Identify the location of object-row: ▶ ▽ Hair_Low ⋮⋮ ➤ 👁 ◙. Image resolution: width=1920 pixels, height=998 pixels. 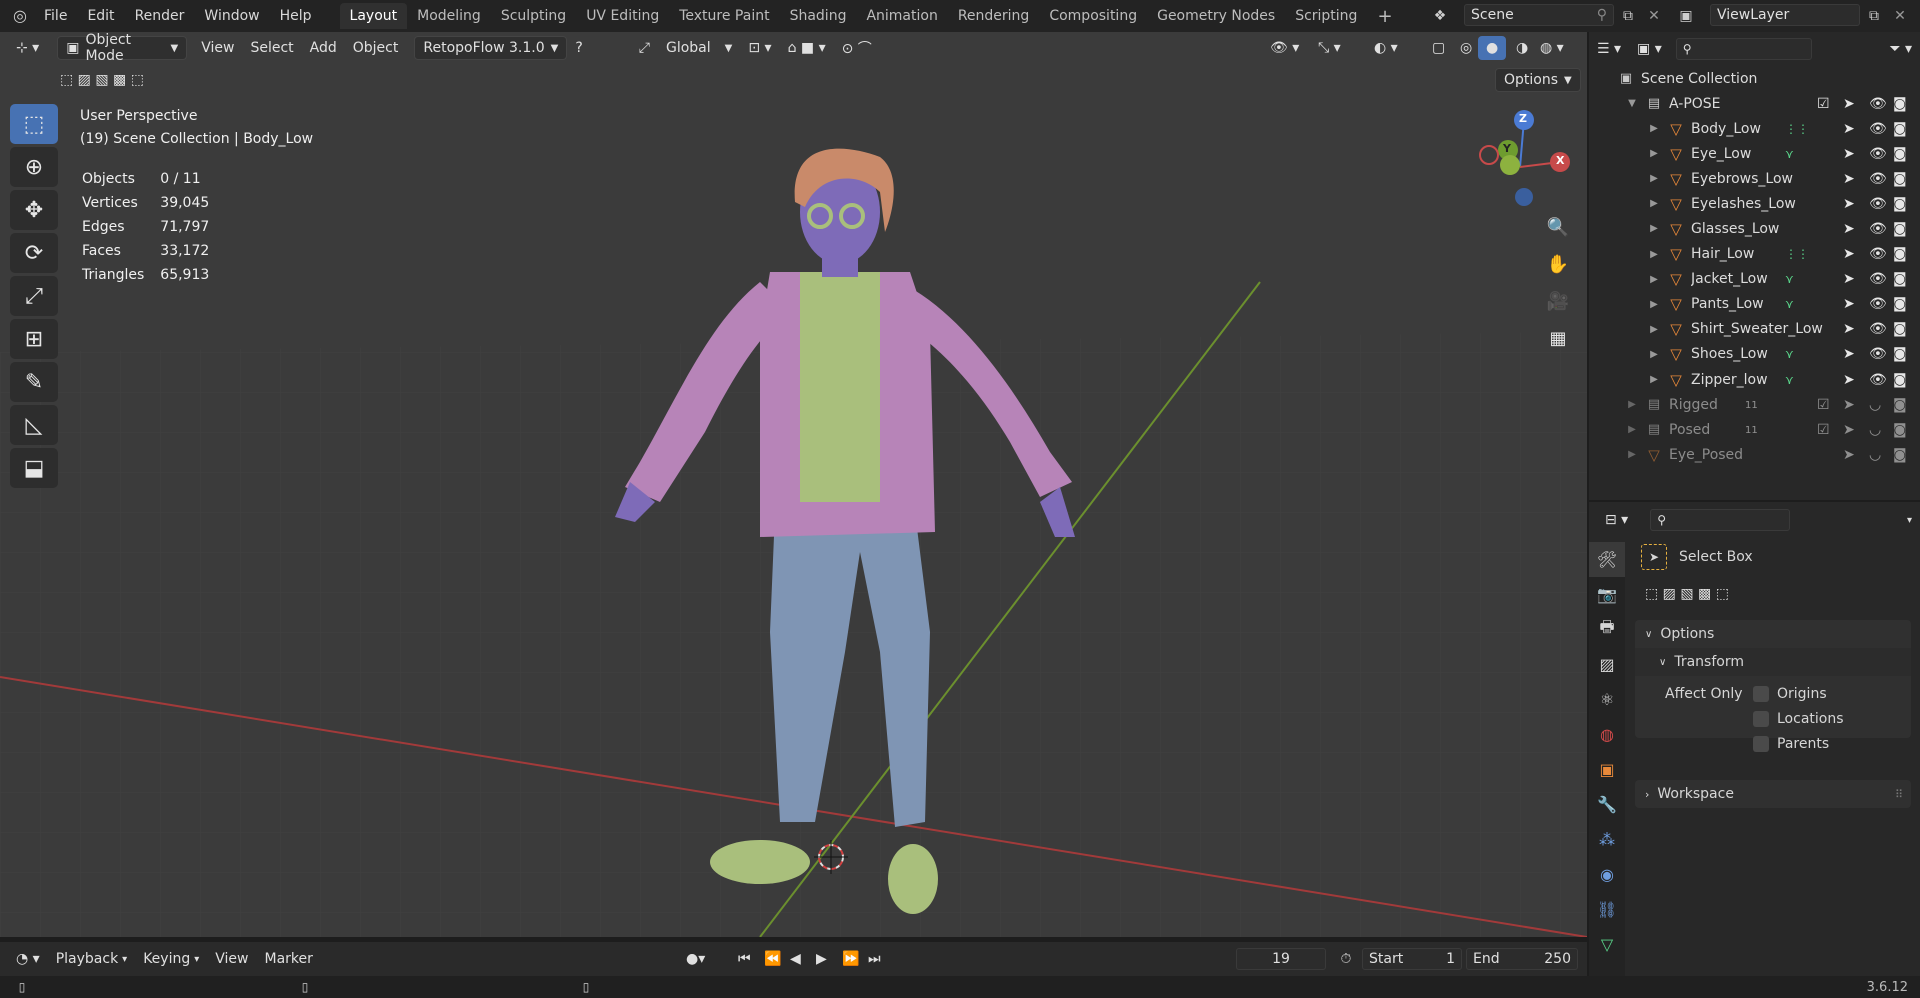
(1754, 254).